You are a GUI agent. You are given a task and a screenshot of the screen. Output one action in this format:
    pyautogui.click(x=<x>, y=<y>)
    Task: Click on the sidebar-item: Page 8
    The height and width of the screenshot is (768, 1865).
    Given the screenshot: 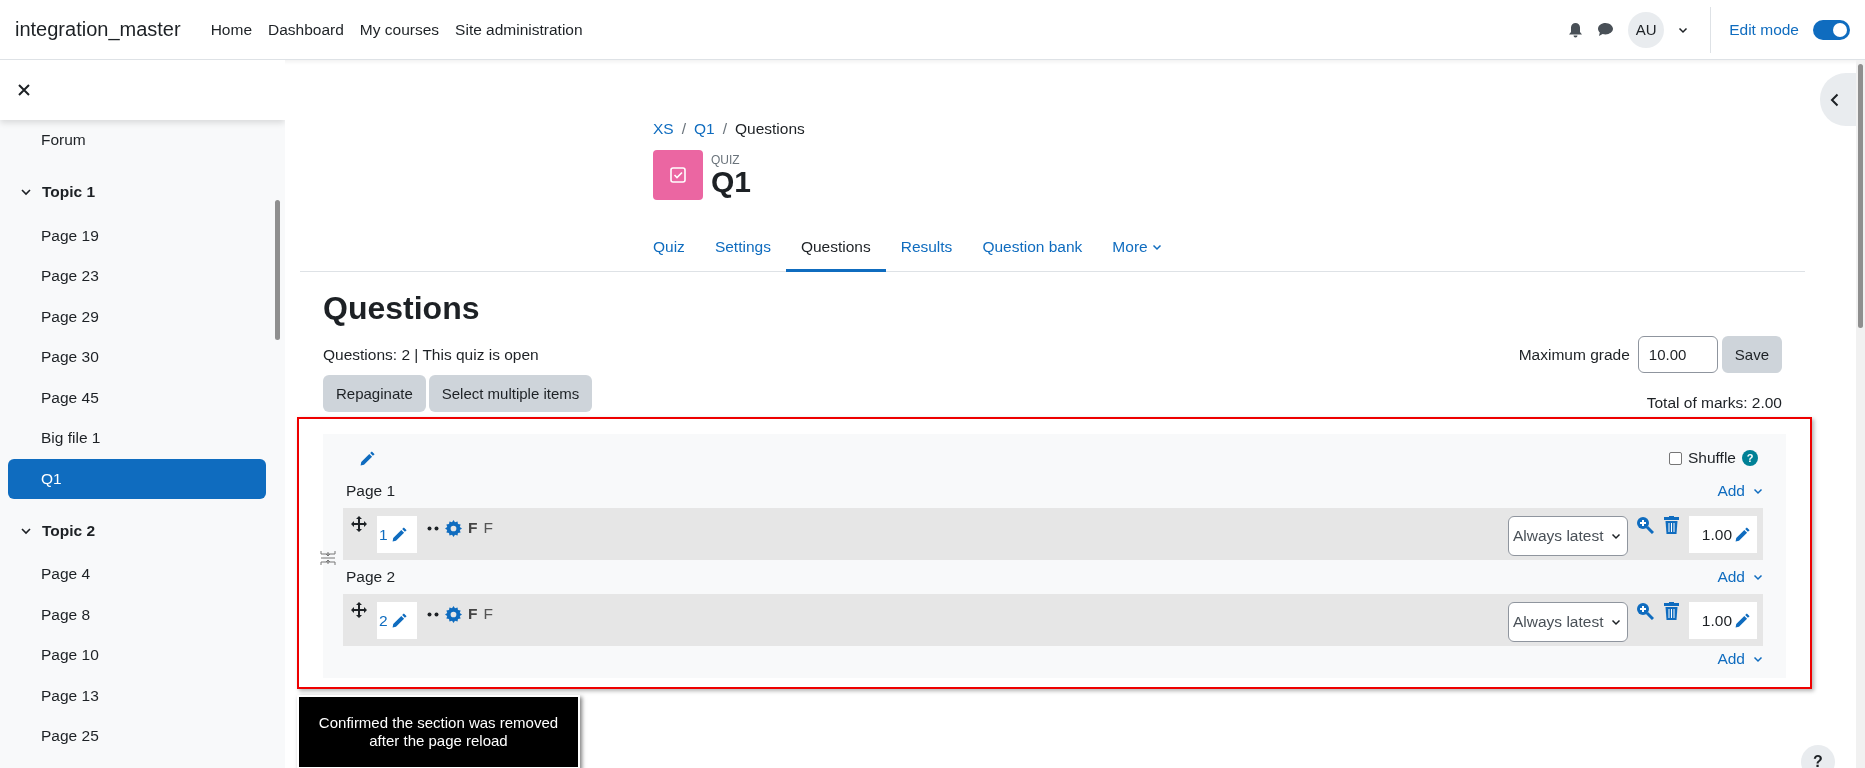 What is the action you would take?
    pyautogui.click(x=137, y=614)
    